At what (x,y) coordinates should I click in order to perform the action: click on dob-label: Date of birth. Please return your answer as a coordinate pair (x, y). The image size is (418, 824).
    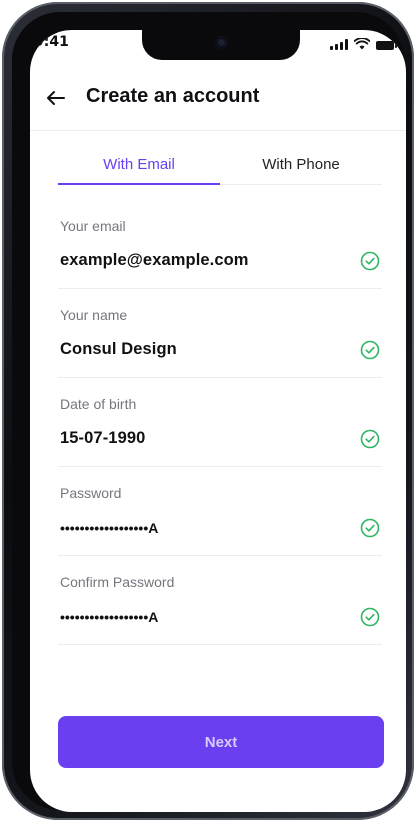
    Looking at the image, I should click on (98, 404).